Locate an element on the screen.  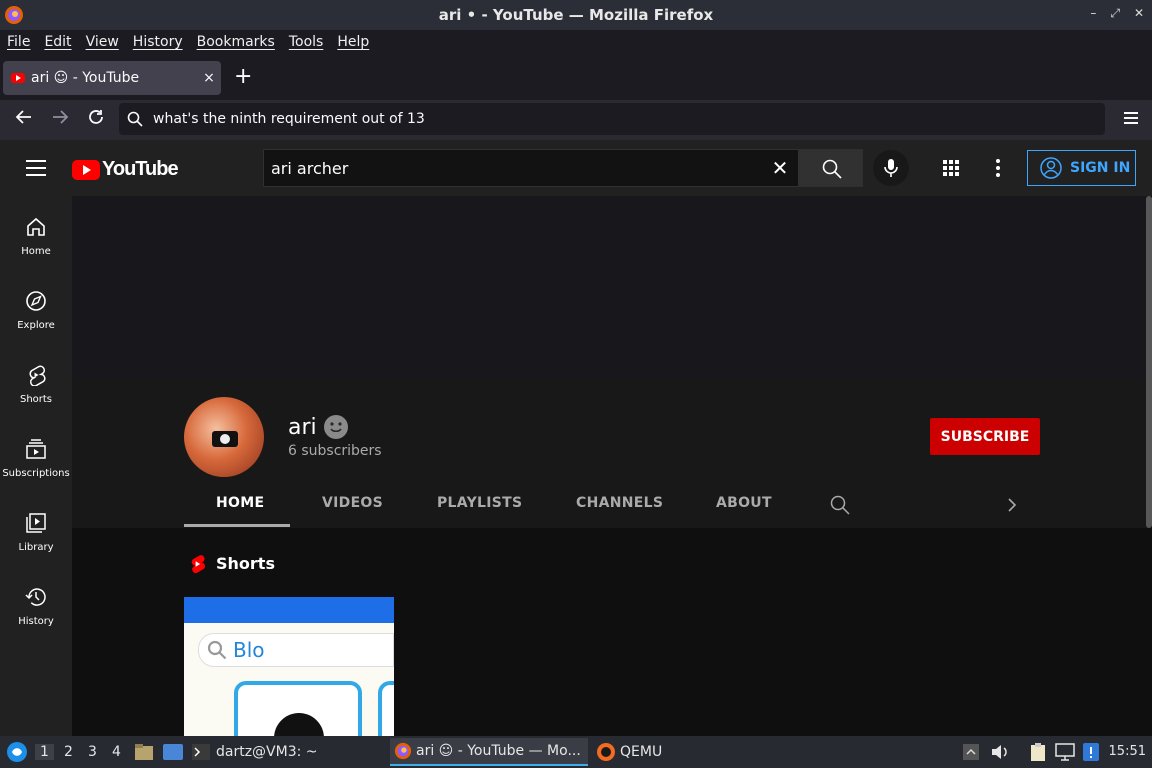
sidebar-label: Home is located at coordinates (36, 251).